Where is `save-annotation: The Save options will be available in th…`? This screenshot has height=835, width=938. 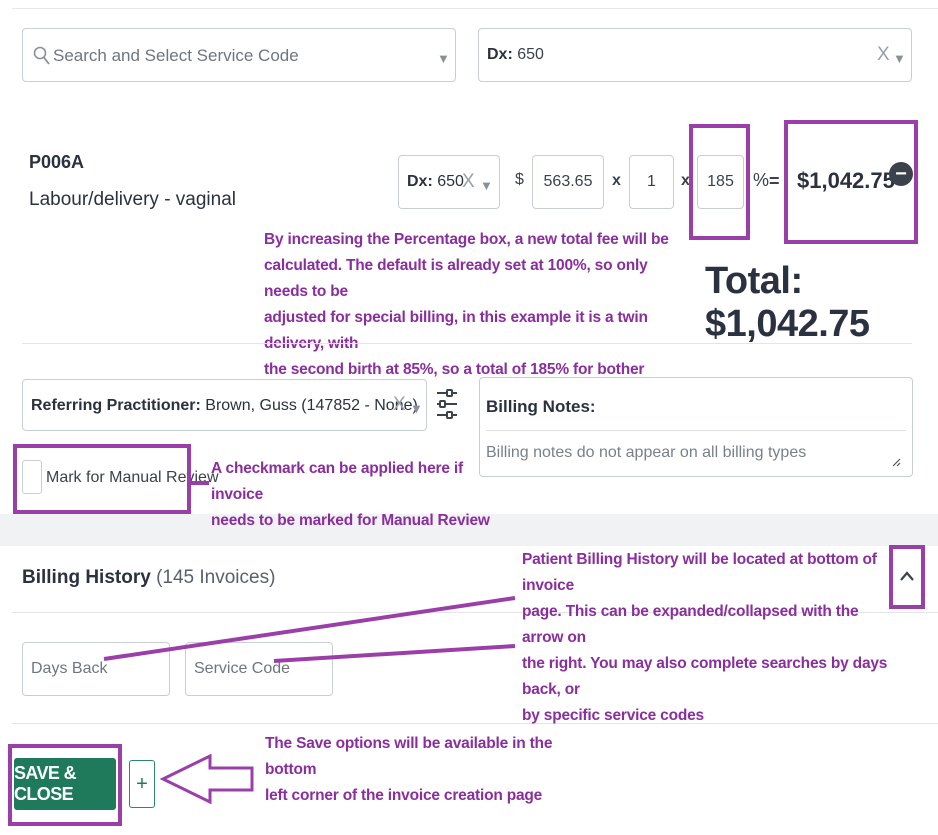 save-annotation: The Save options will be available in th… is located at coordinates (430, 770).